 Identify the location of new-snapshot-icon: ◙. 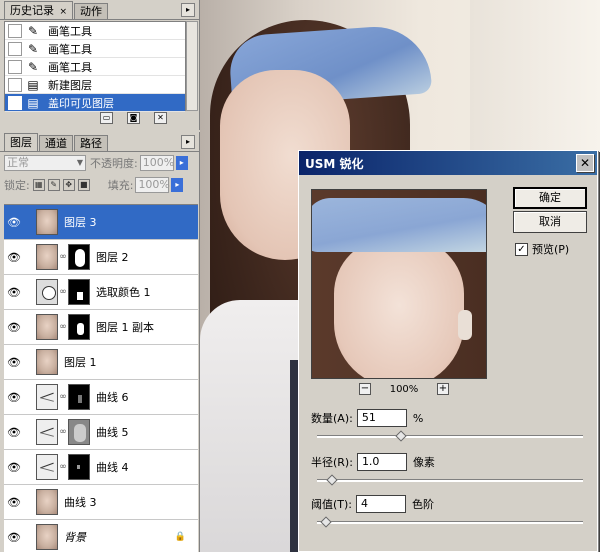
(133, 118).